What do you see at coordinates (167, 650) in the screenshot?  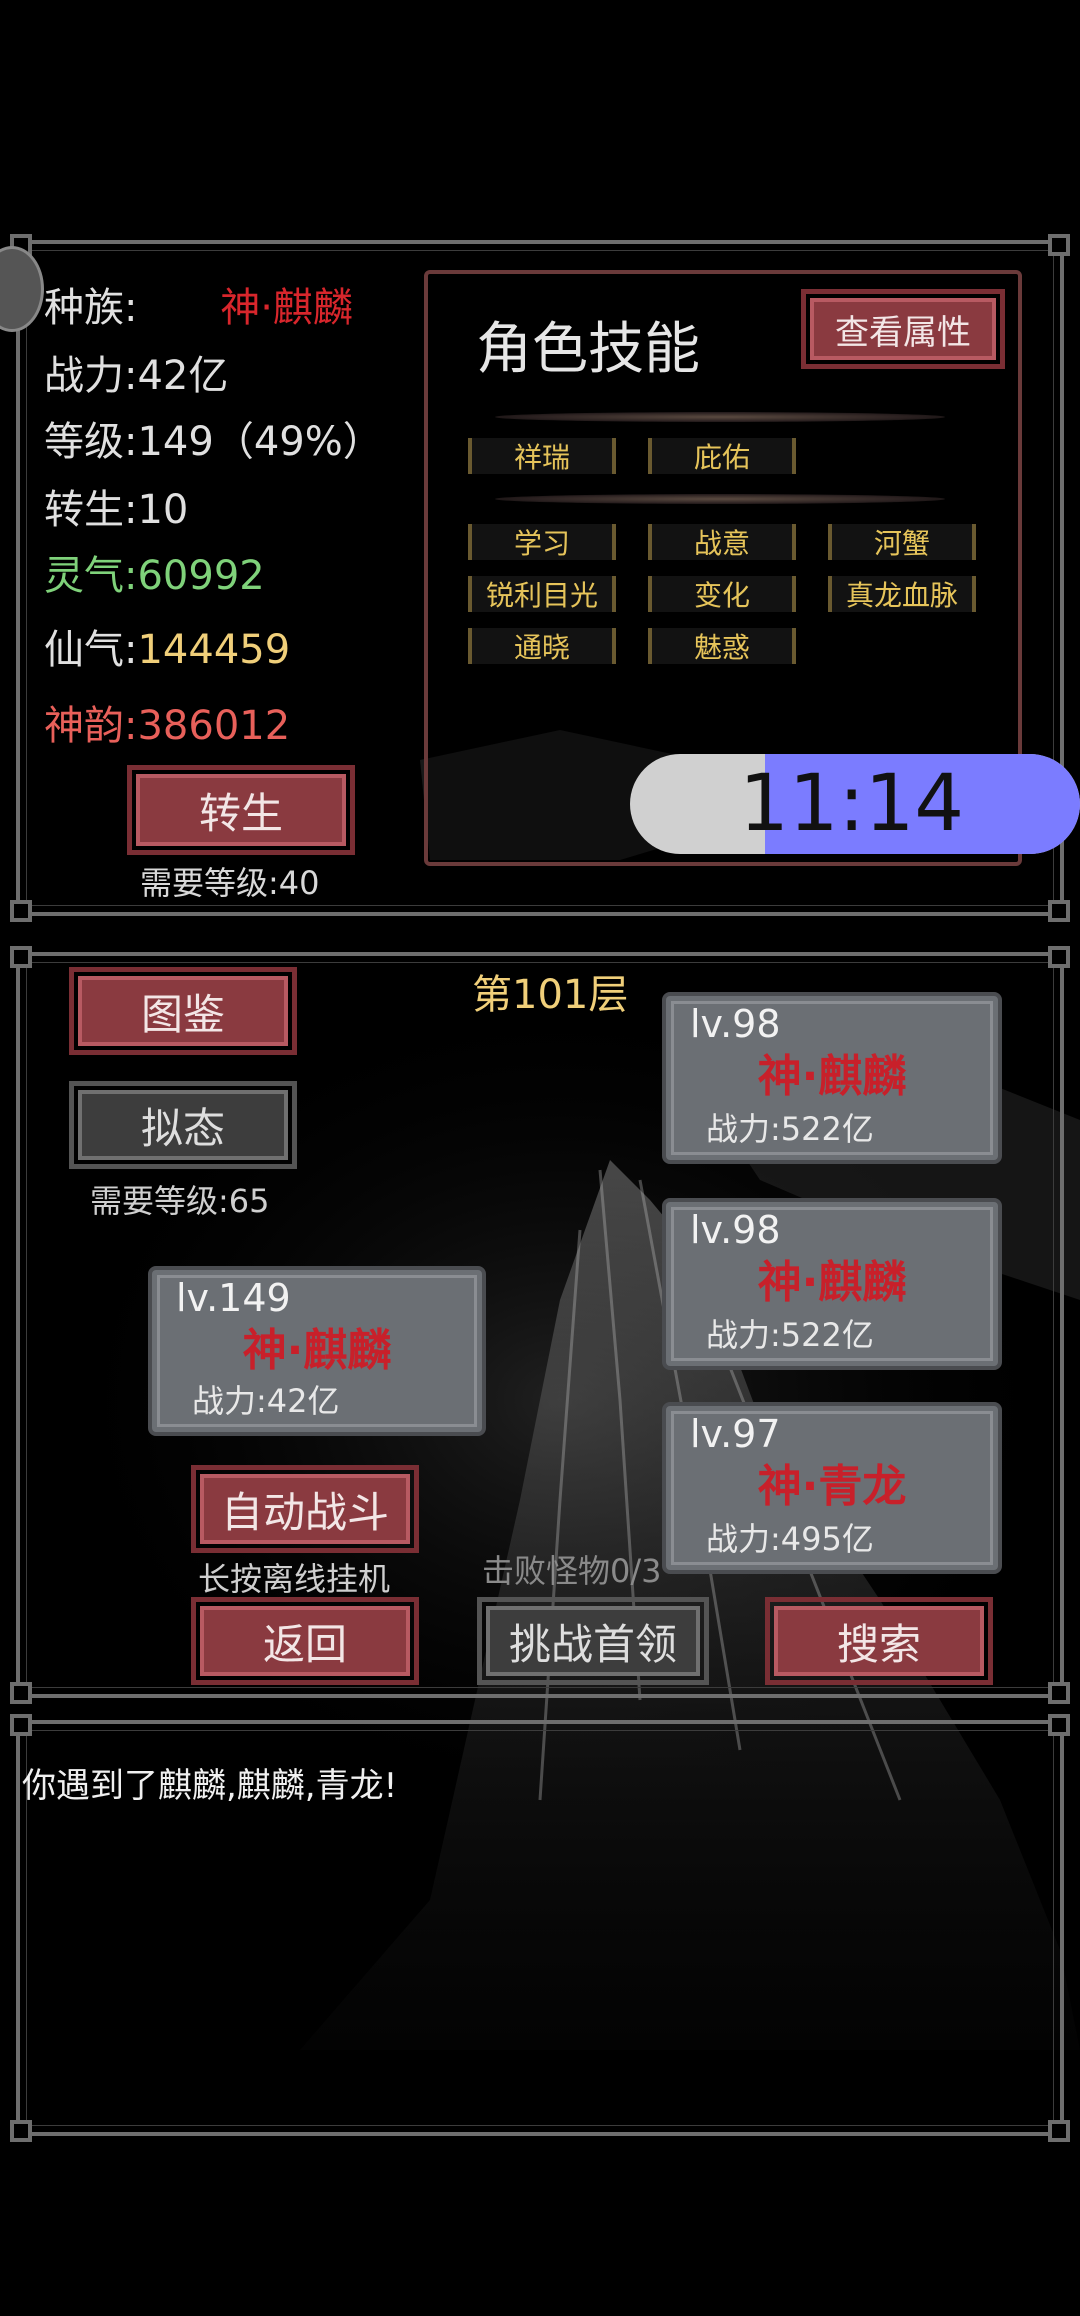 I see `xianqi-row: 仙气:144459` at bounding box center [167, 650].